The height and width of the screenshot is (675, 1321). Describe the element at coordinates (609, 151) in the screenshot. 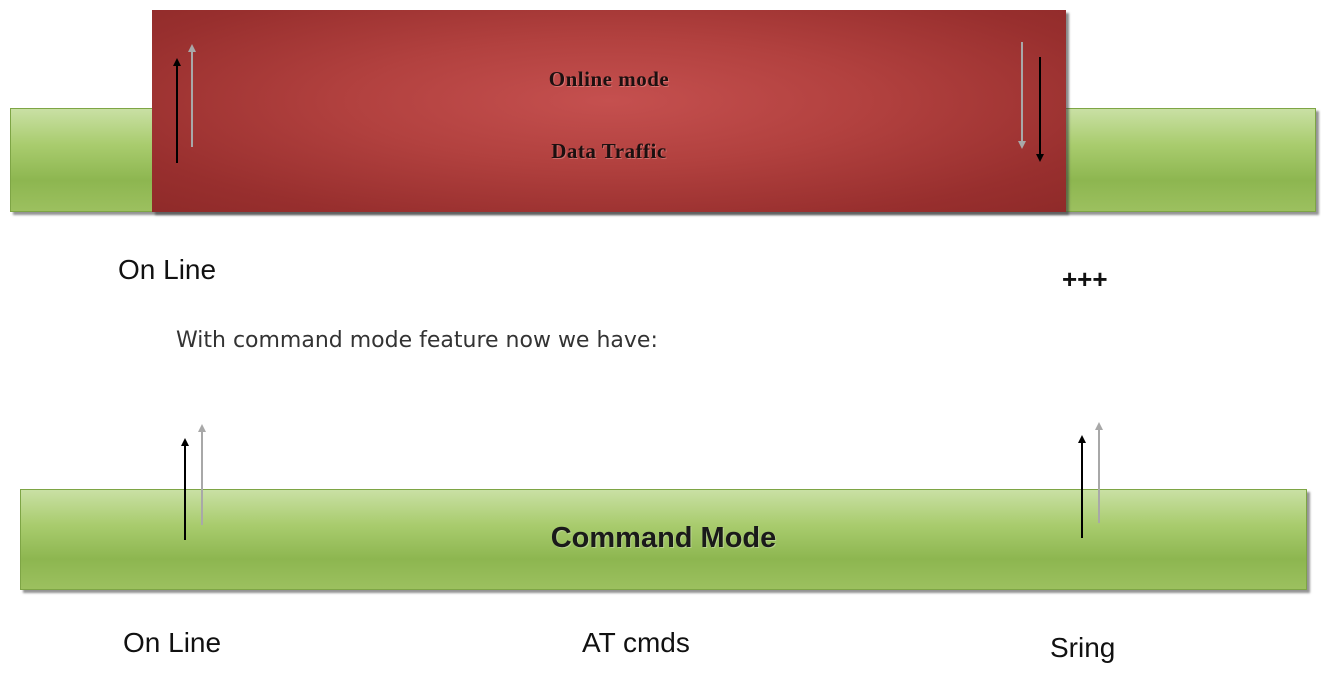

I see `data-traffic-label: Data Traffic` at that location.